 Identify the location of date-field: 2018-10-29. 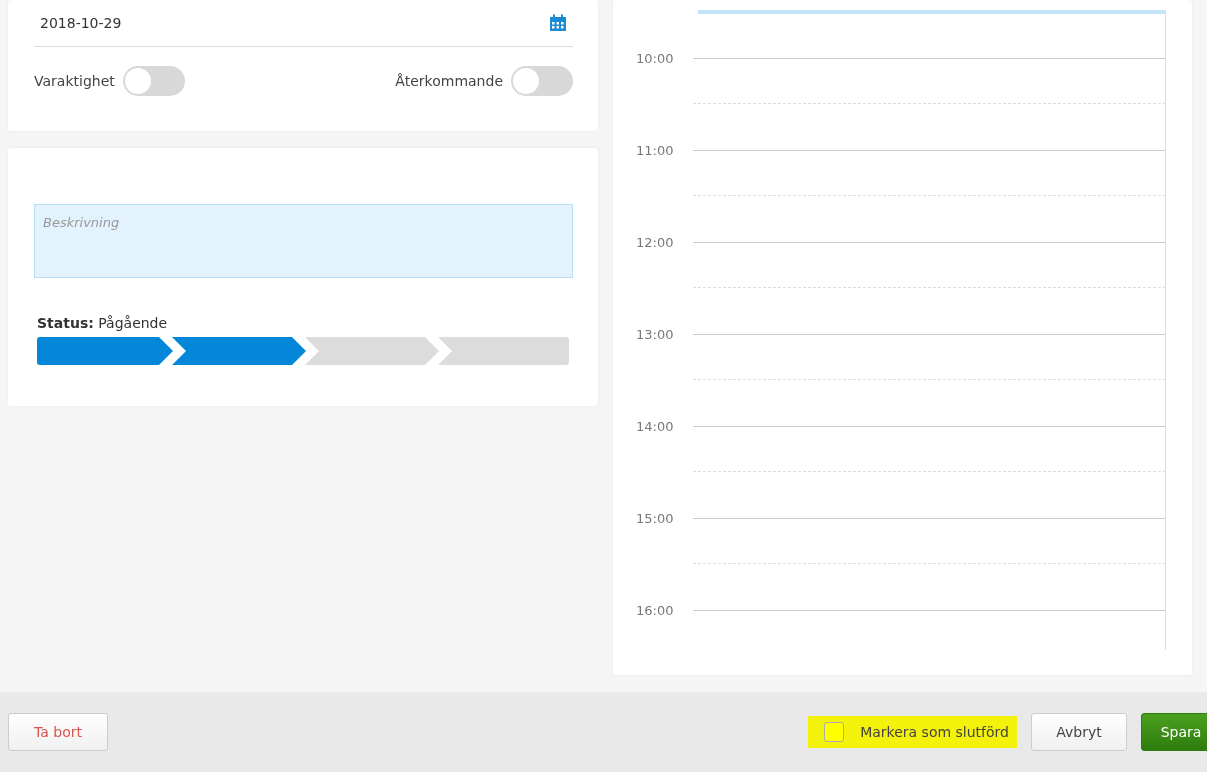
(81, 23).